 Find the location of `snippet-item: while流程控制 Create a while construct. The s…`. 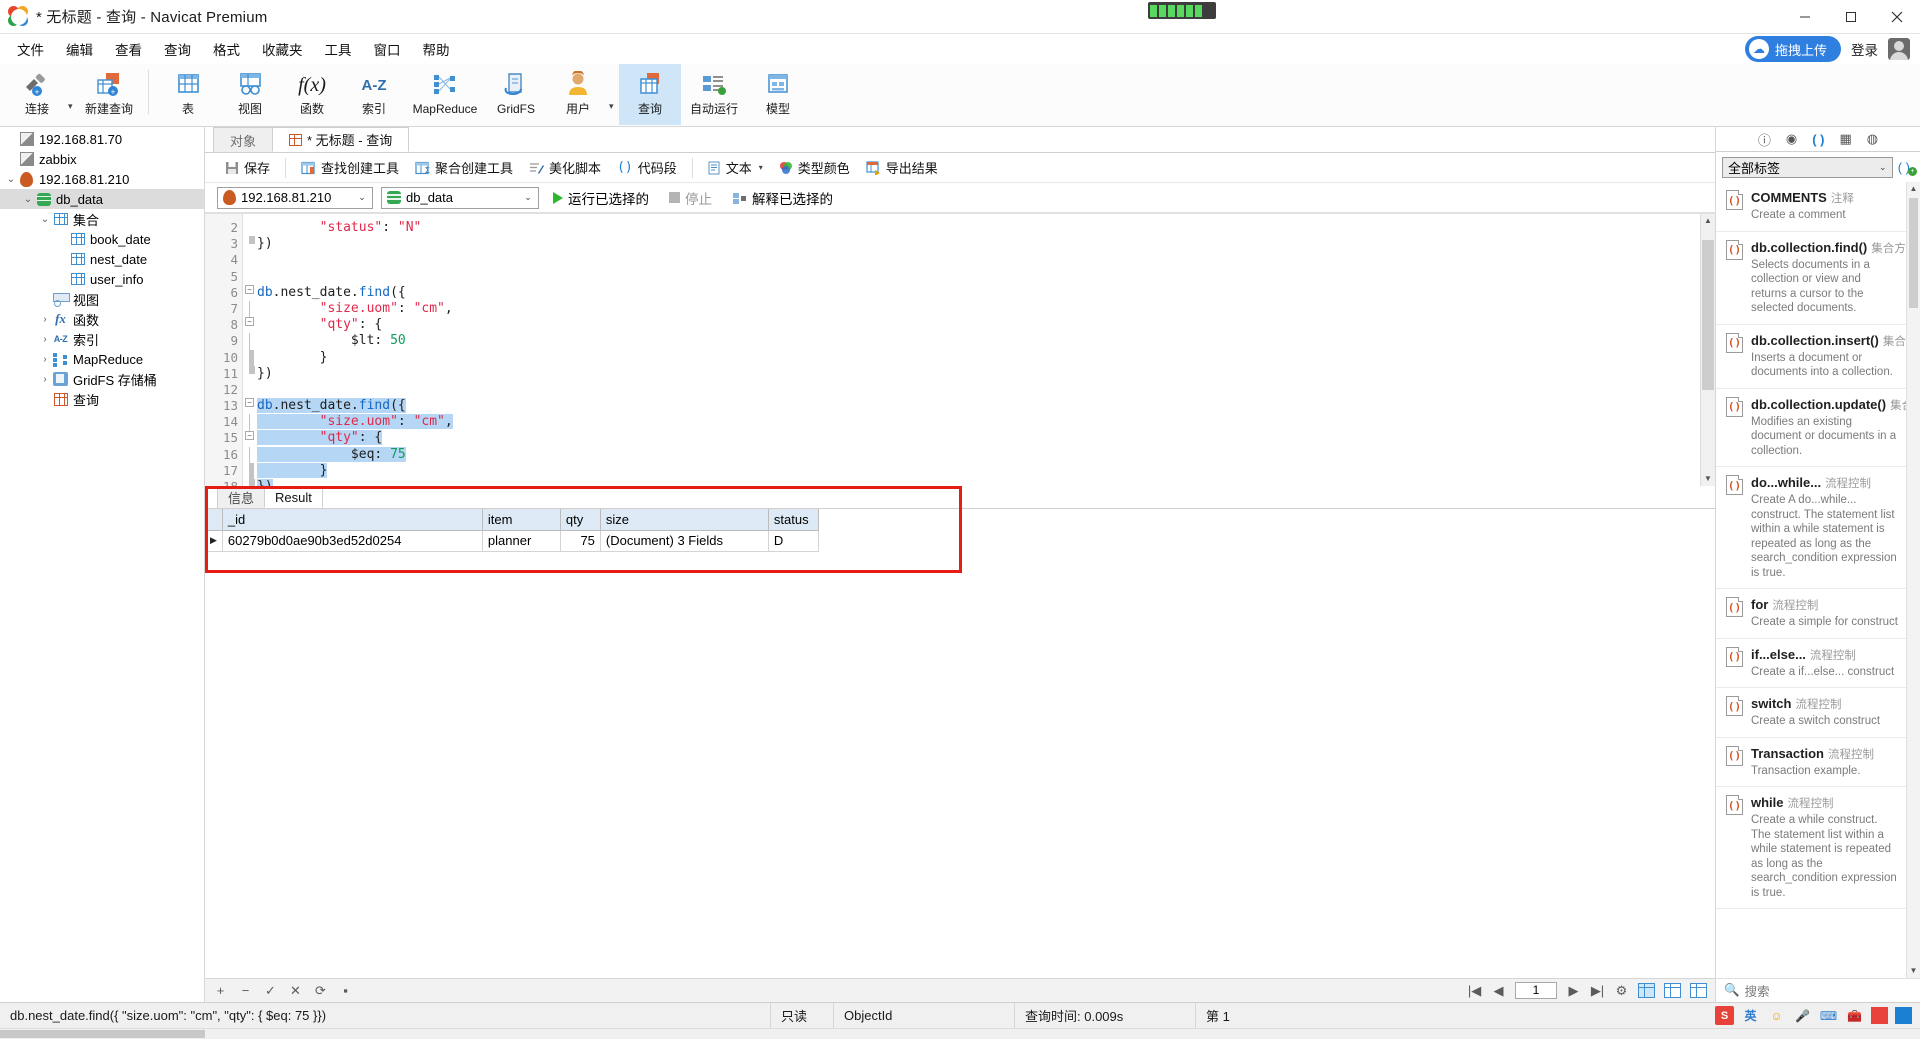

snippet-item: while流程控制 Create a while construct. The s… is located at coordinates (1811, 848).